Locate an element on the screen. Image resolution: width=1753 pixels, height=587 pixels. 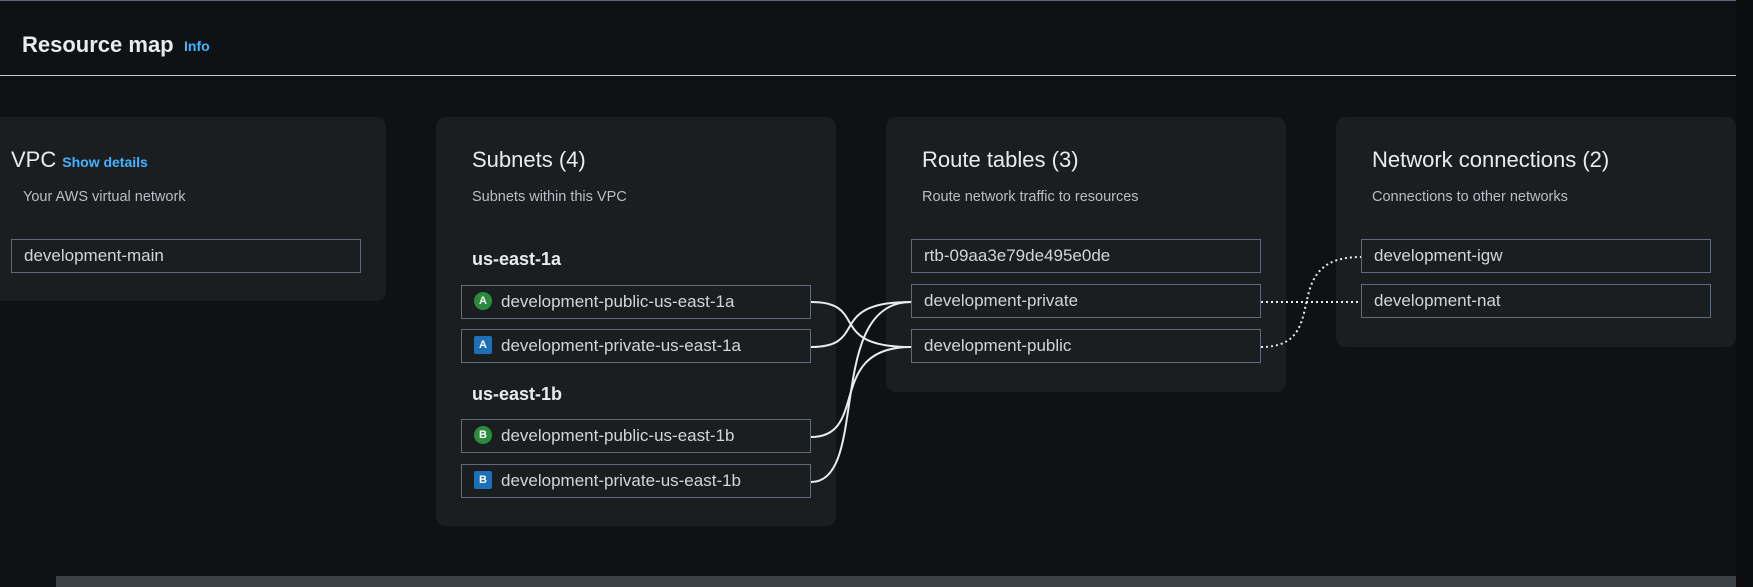
connection-node-development-igw: development-igw is located at coordinates (1536, 256).